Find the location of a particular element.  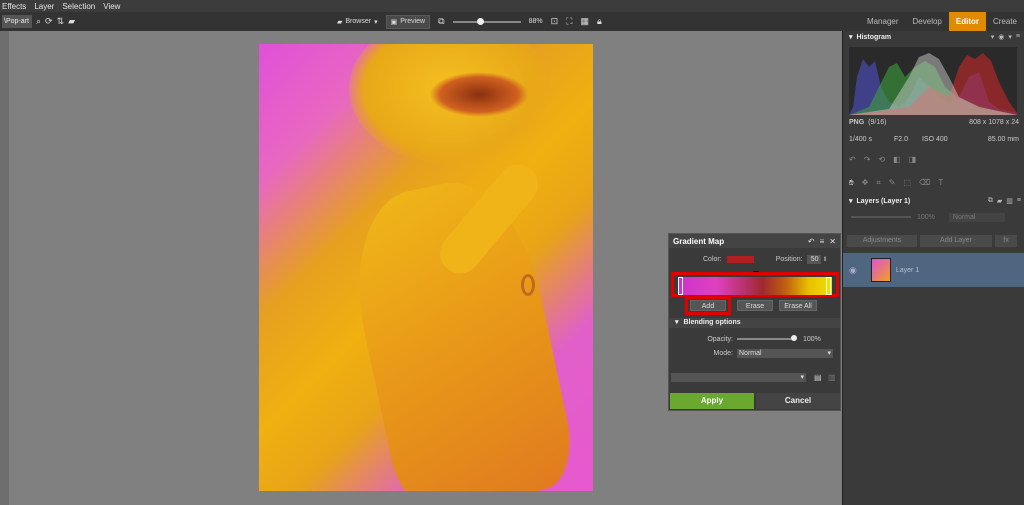

gradient-stop-left is located at coordinates (680, 286).